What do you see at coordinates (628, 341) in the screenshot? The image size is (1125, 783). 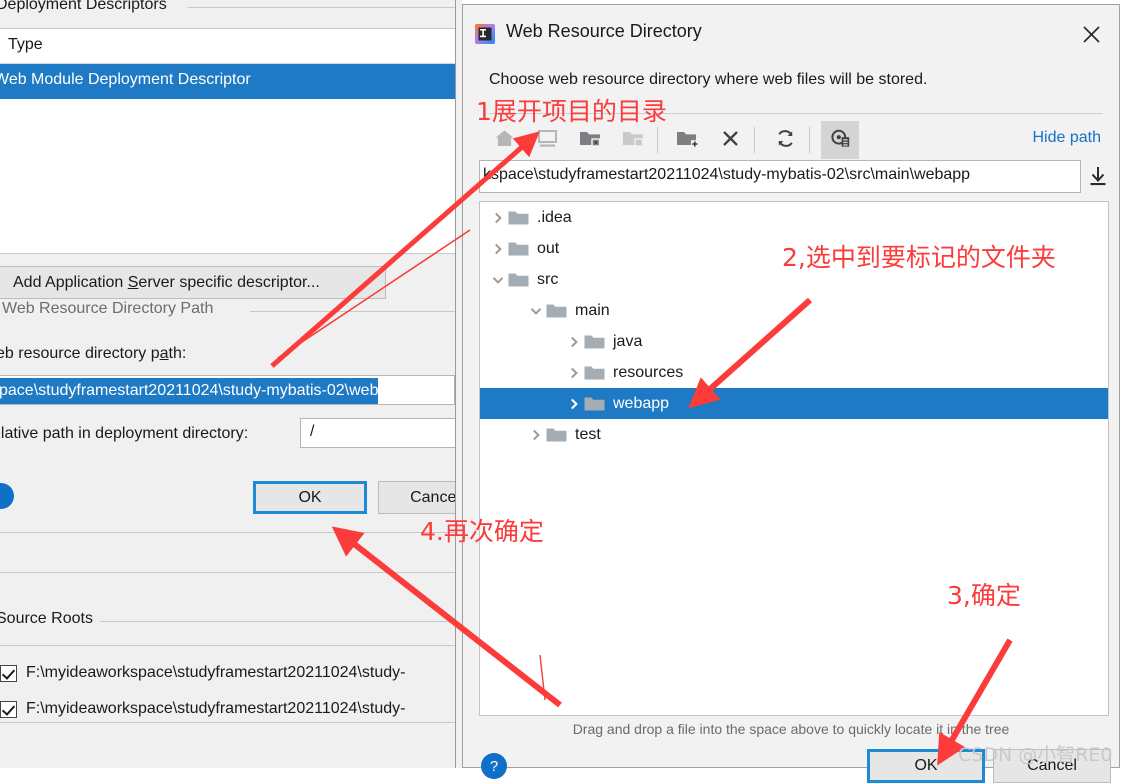 I see `tree-node-label: java` at bounding box center [628, 341].